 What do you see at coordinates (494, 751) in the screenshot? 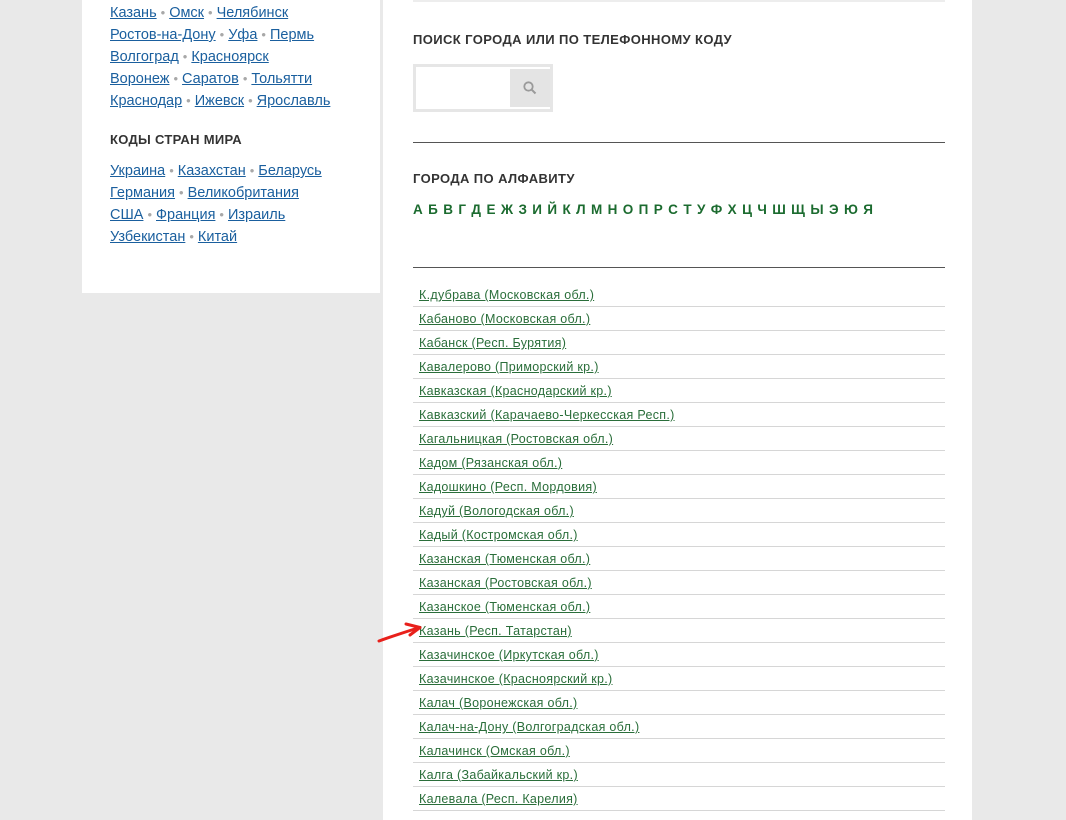
I see `city-list-link: Калачинск (Омская обл.)` at bounding box center [494, 751].